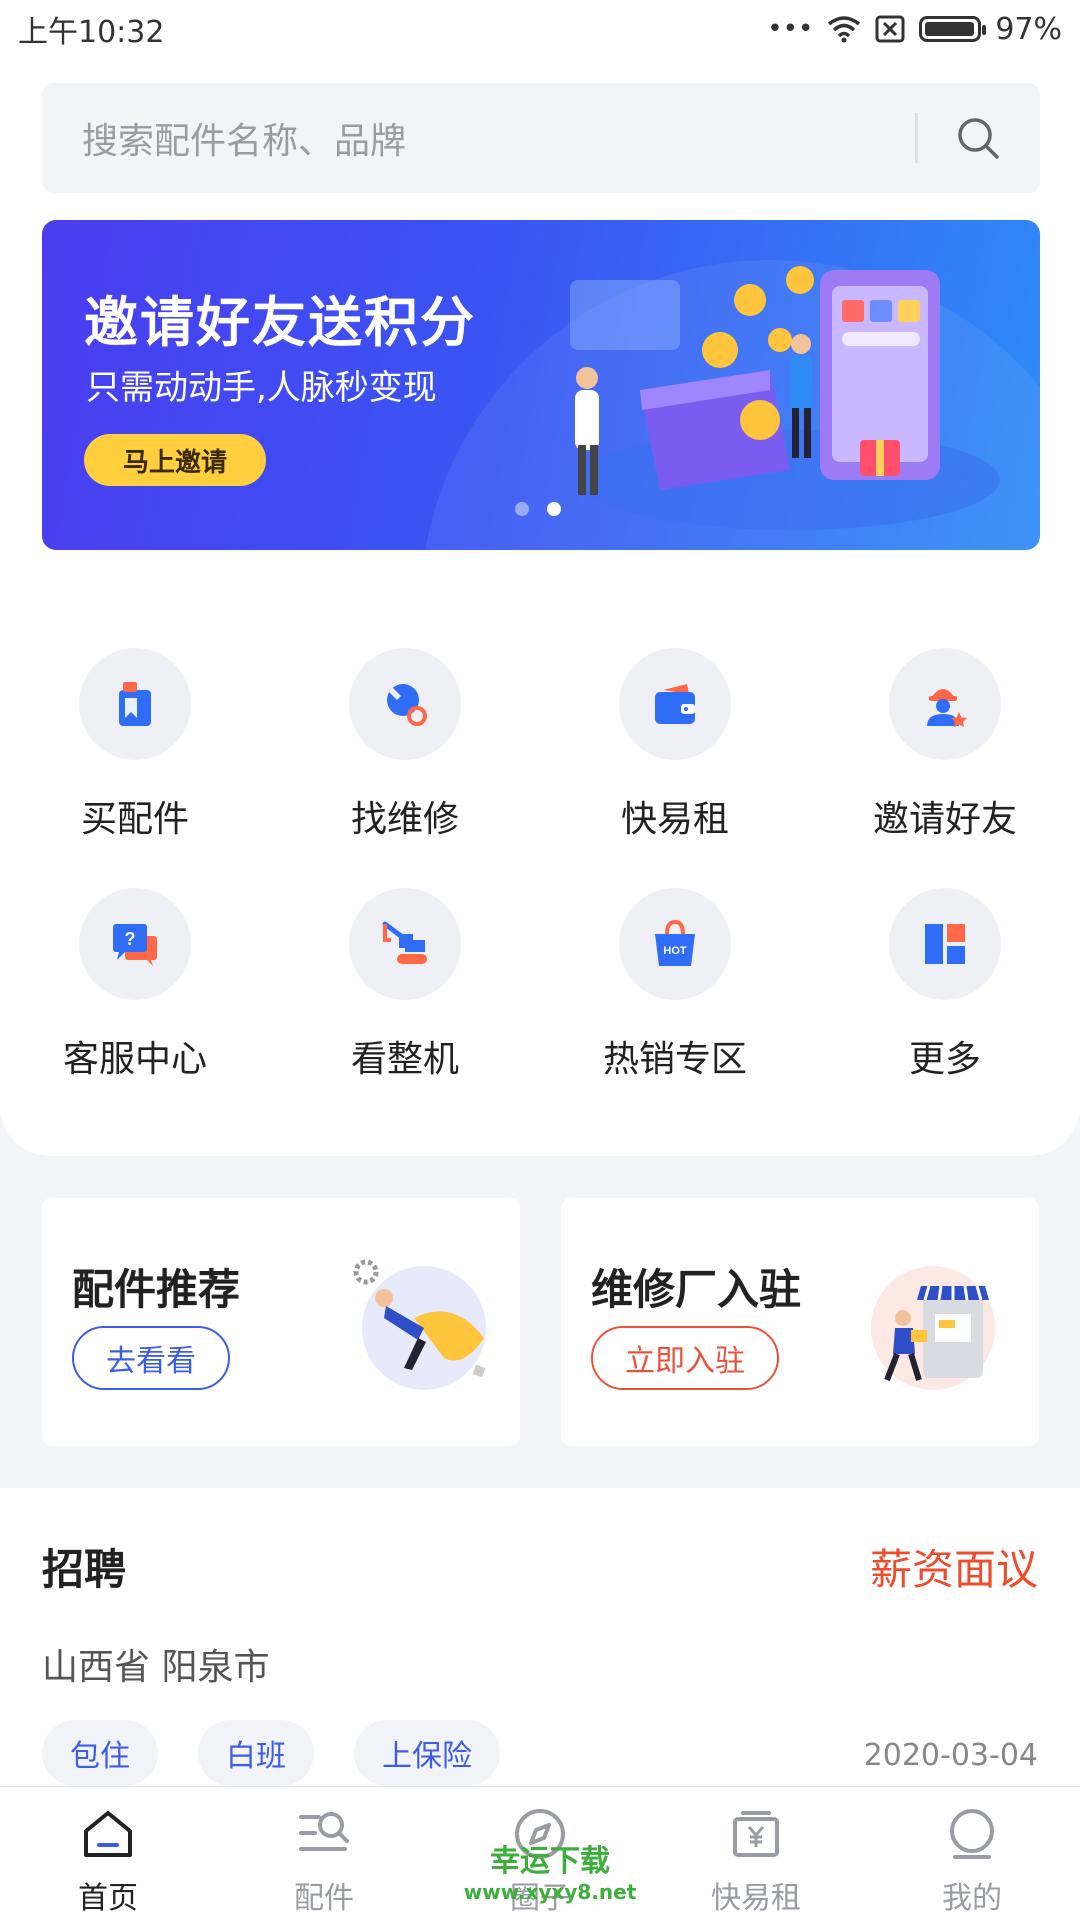 This screenshot has height=1920, width=1080. Describe the element at coordinates (972, 1834) in the screenshot. I see `profile-icon` at that location.